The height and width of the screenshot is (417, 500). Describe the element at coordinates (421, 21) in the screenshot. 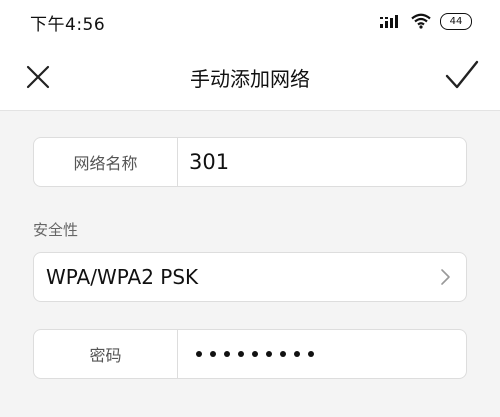

I see `wifi-icon` at that location.